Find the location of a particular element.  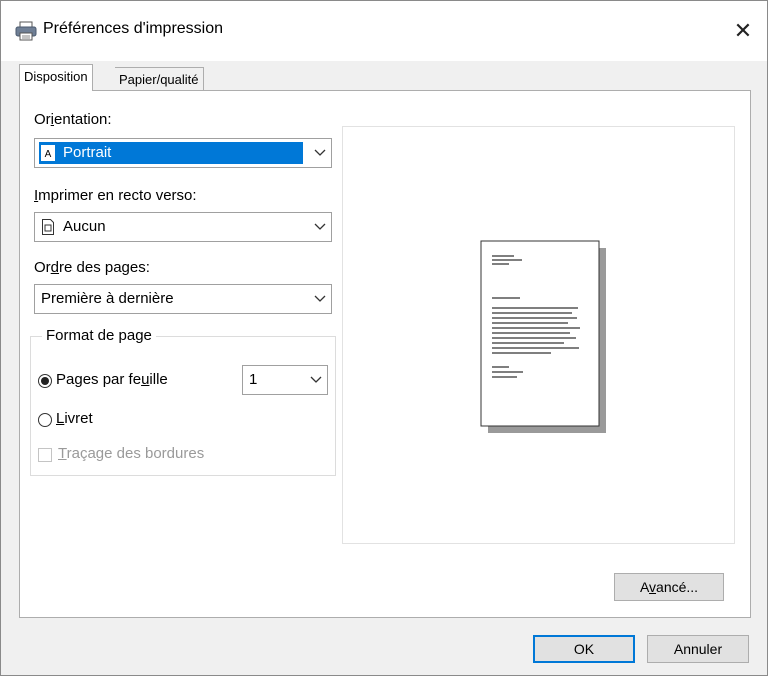

page-order-label: Ordre des pages: is located at coordinates (92, 267).